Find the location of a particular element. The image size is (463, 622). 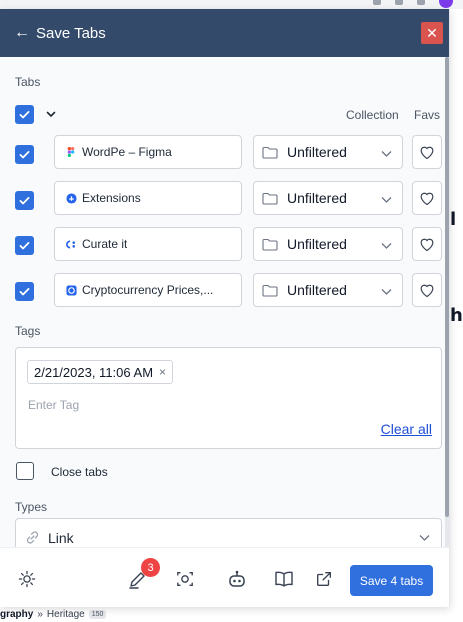

bg-glyph: l is located at coordinates (453, 219).